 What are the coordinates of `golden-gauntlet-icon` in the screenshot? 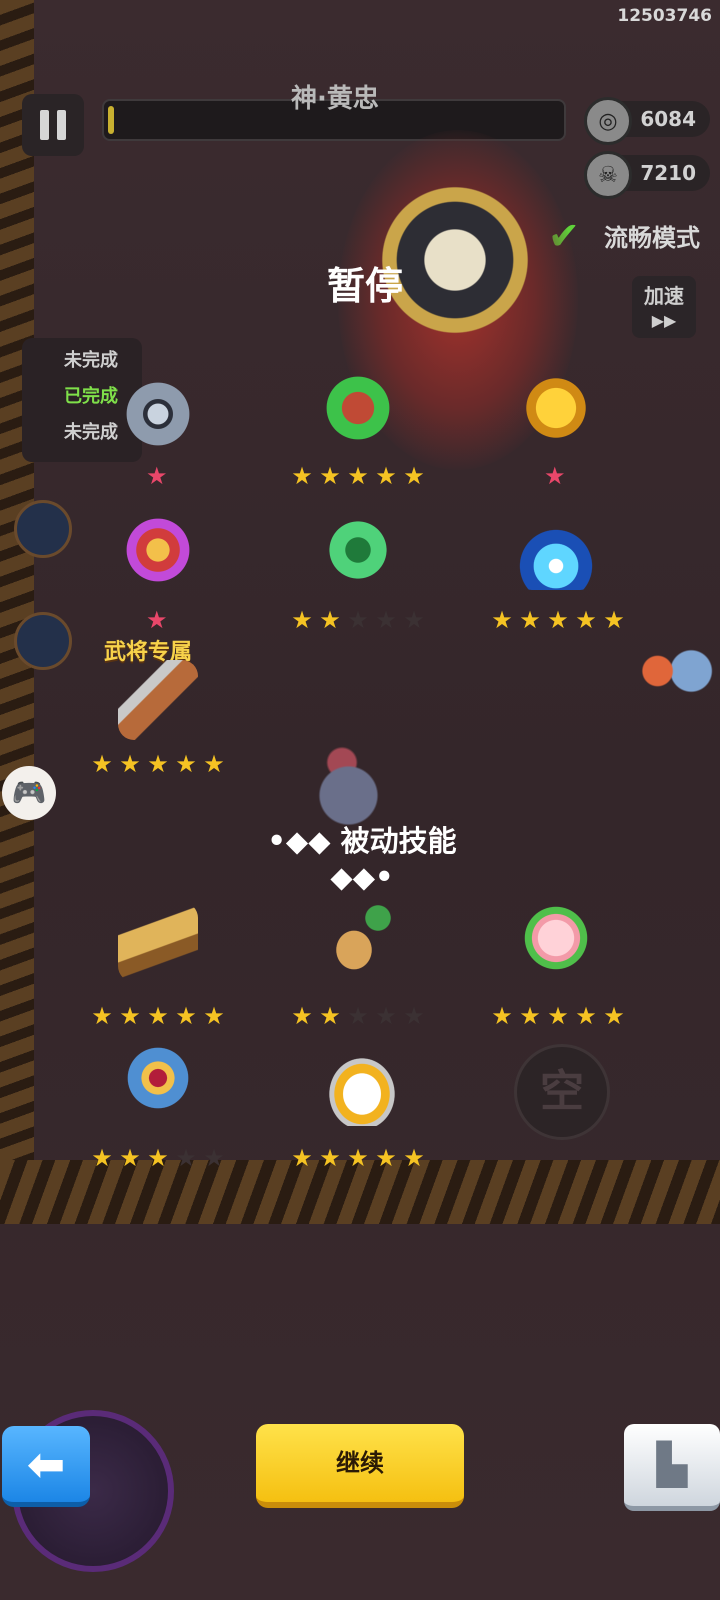 It's located at (556, 408).